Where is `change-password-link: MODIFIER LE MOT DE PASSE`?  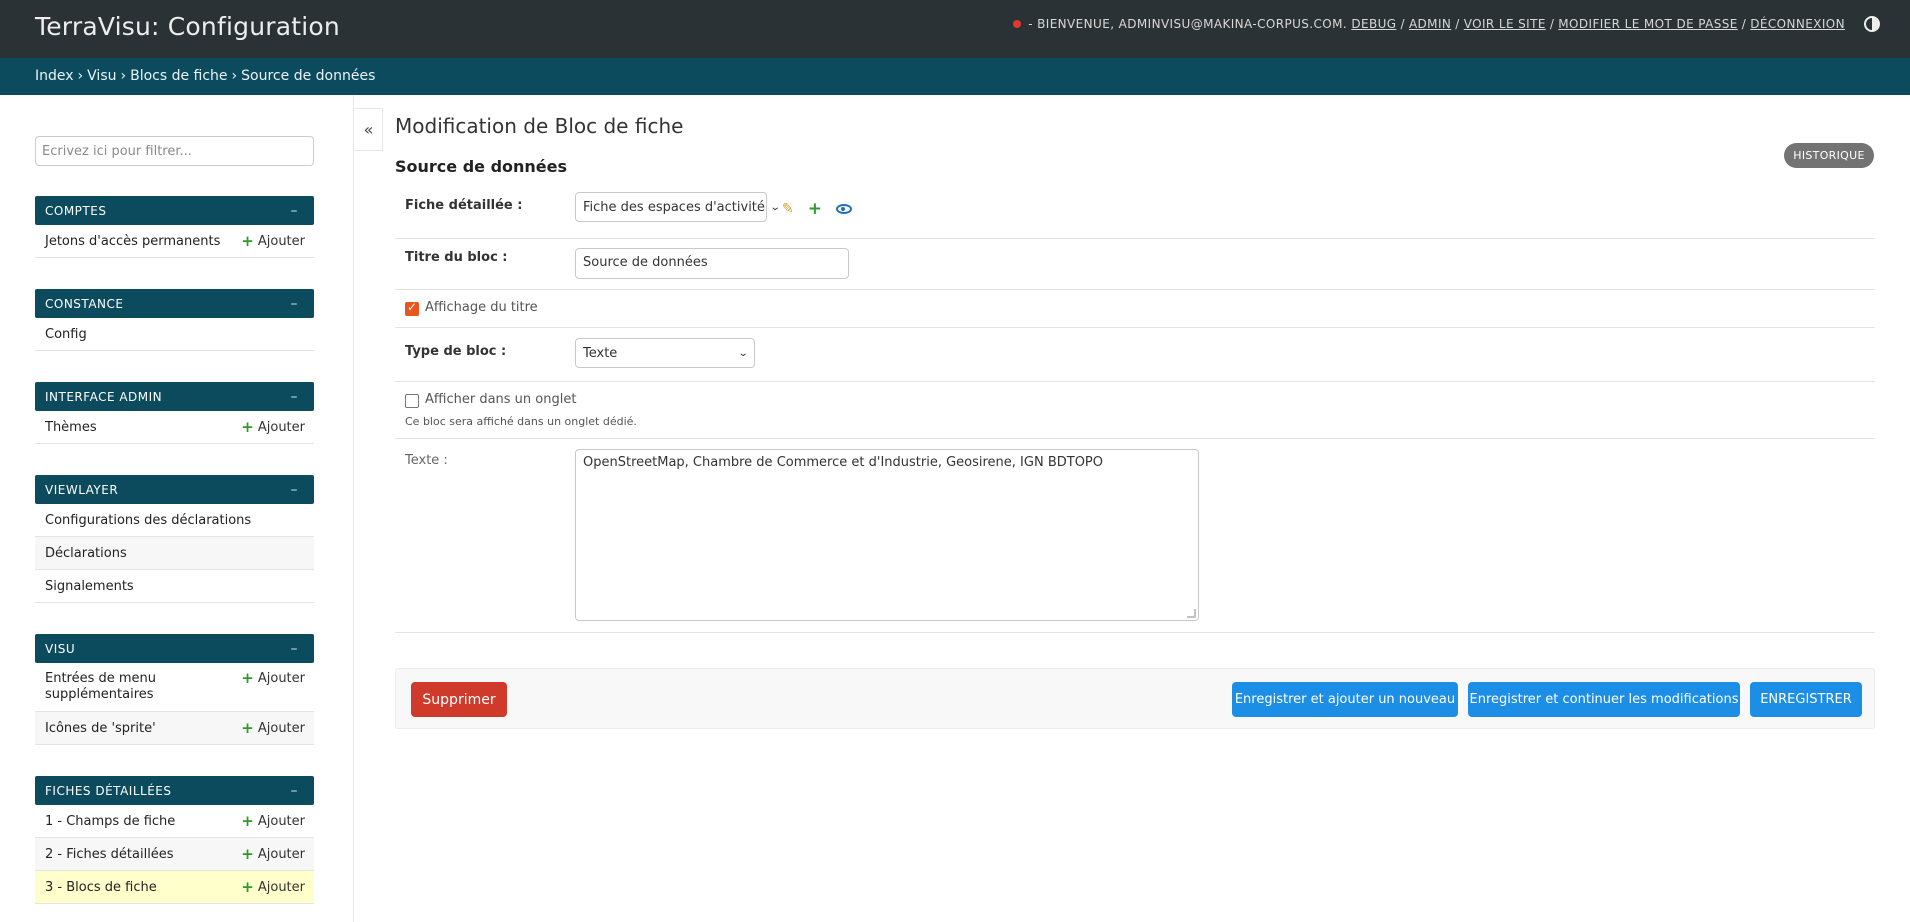
change-password-link: MODIFIER LE MOT DE PASSE is located at coordinates (1648, 24).